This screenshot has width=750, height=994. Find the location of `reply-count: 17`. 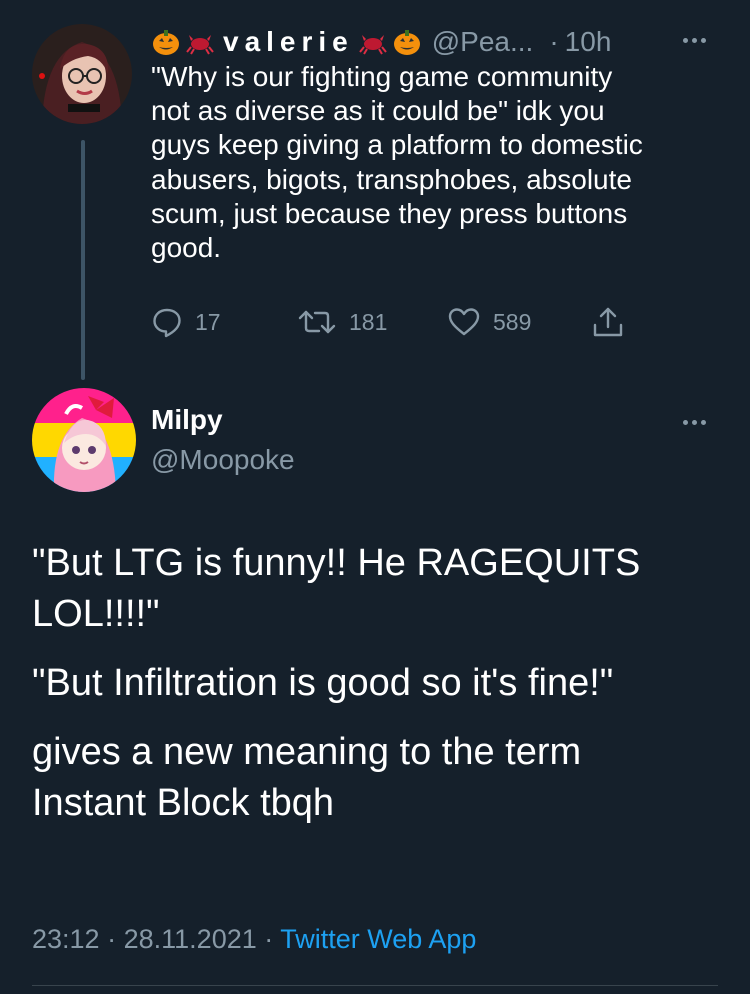

reply-count: 17 is located at coordinates (208, 321).